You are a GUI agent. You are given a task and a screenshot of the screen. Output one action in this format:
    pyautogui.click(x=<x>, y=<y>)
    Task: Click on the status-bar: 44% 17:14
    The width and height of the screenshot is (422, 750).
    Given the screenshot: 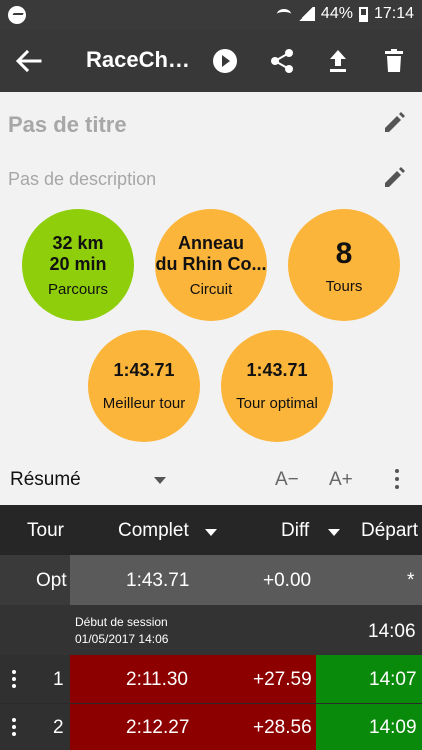 What is the action you would take?
    pyautogui.click(x=211, y=15)
    